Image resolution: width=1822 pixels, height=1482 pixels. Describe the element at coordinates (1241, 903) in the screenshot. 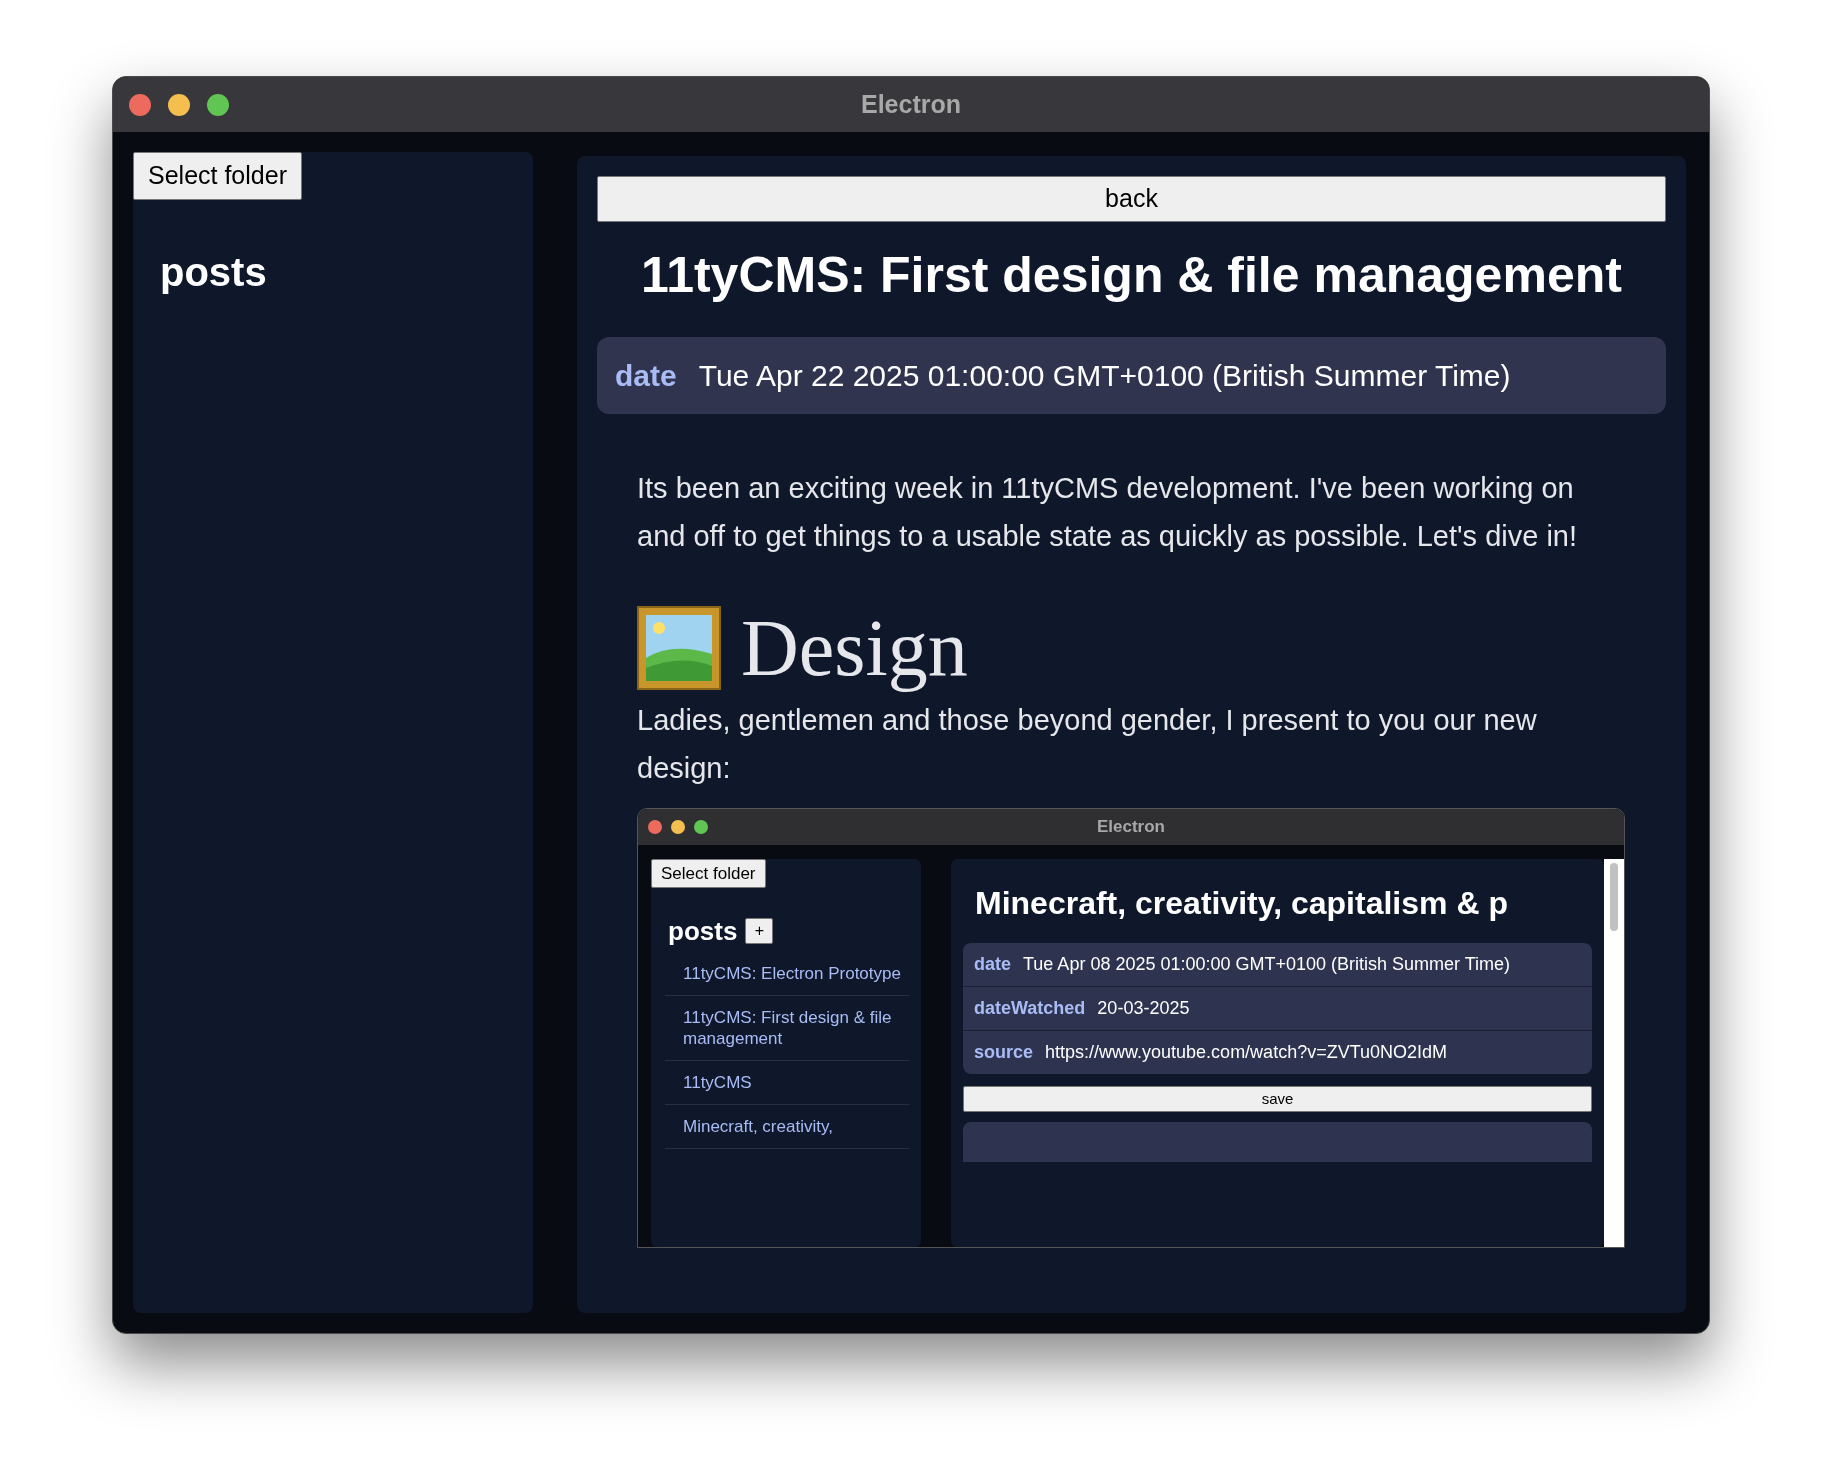

I see `post-title: Minecraft, creativity, capitalism & p` at that location.